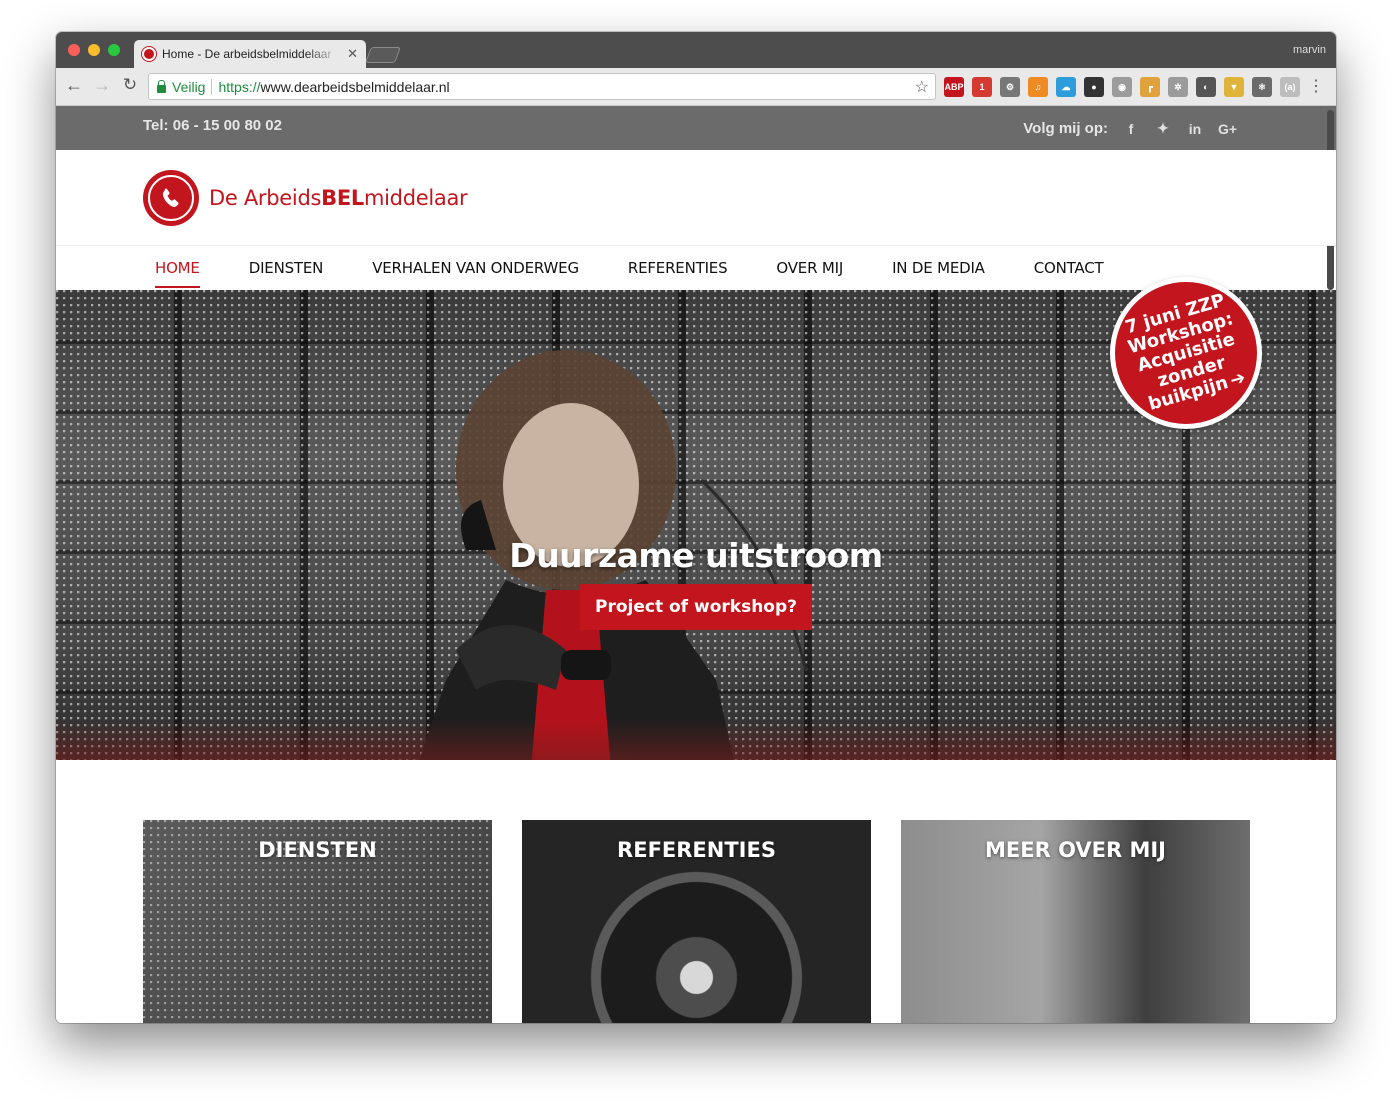  What do you see at coordinates (1094, 87) in the screenshot?
I see `spy-icon: ●` at bounding box center [1094, 87].